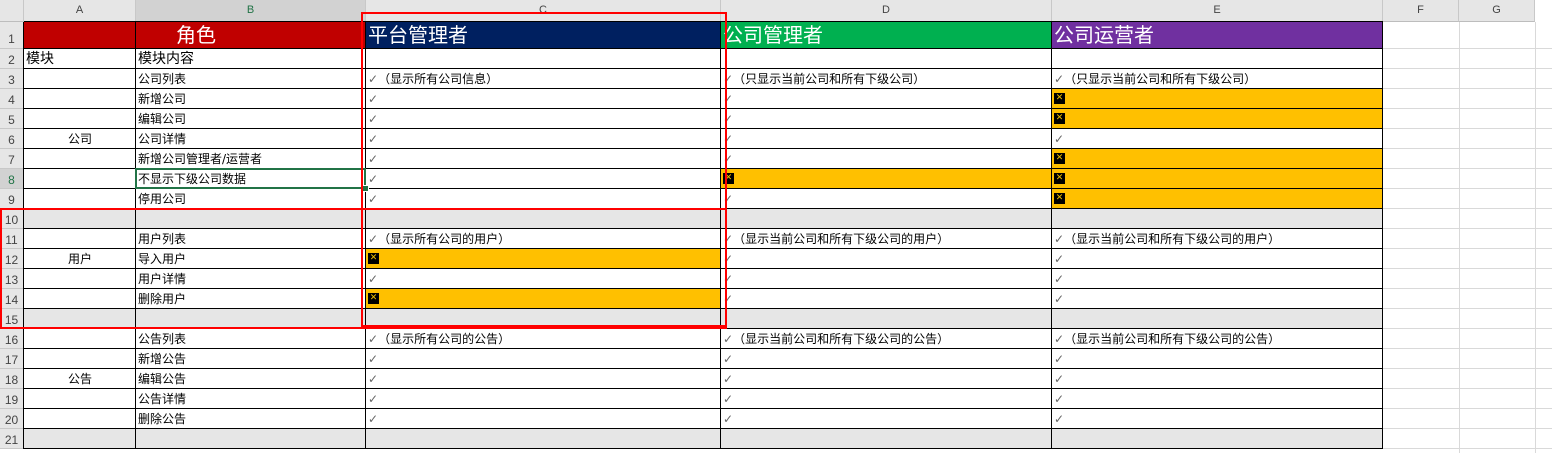 Image resolution: width=1552 pixels, height=453 pixels. Describe the element at coordinates (80, 139) in the screenshot. I see `module-label-cell: 公司` at that location.